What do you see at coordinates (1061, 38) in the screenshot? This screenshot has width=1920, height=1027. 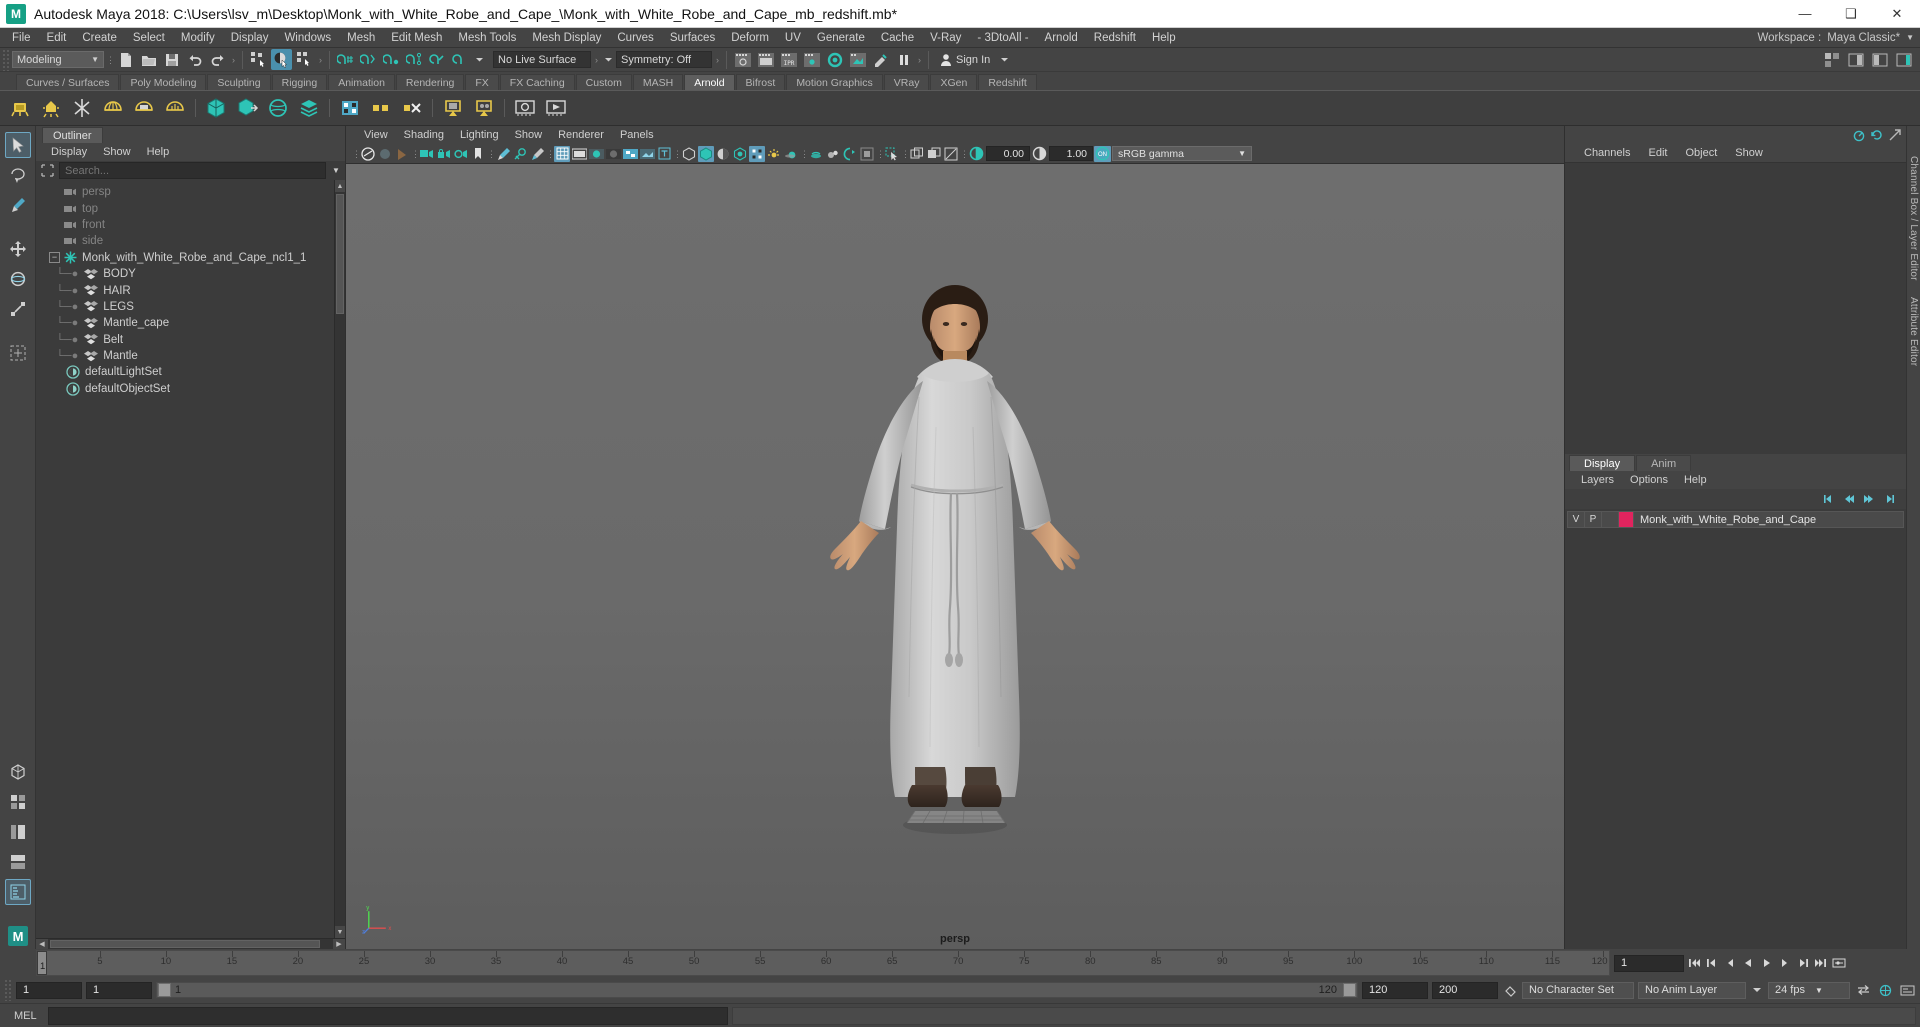 I see `menu-arnold: Arnold` at bounding box center [1061, 38].